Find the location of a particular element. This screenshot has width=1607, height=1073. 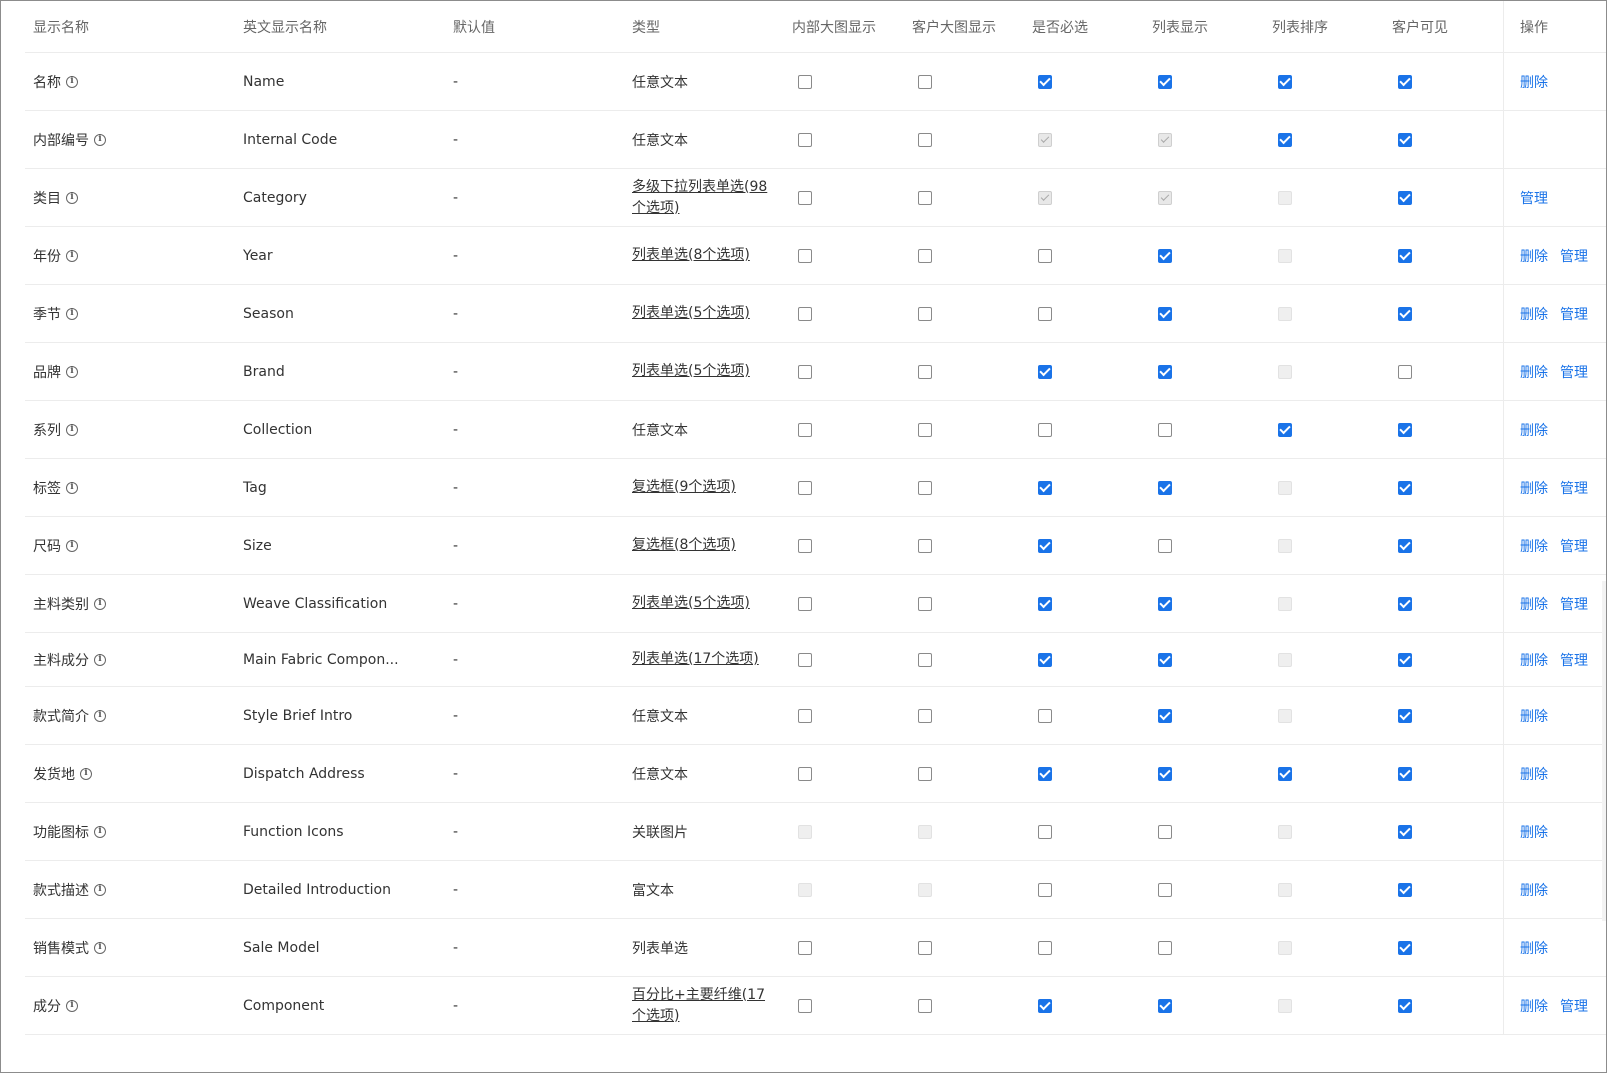

type-options-link: 列表单选(17个选项) is located at coordinates (702, 659).